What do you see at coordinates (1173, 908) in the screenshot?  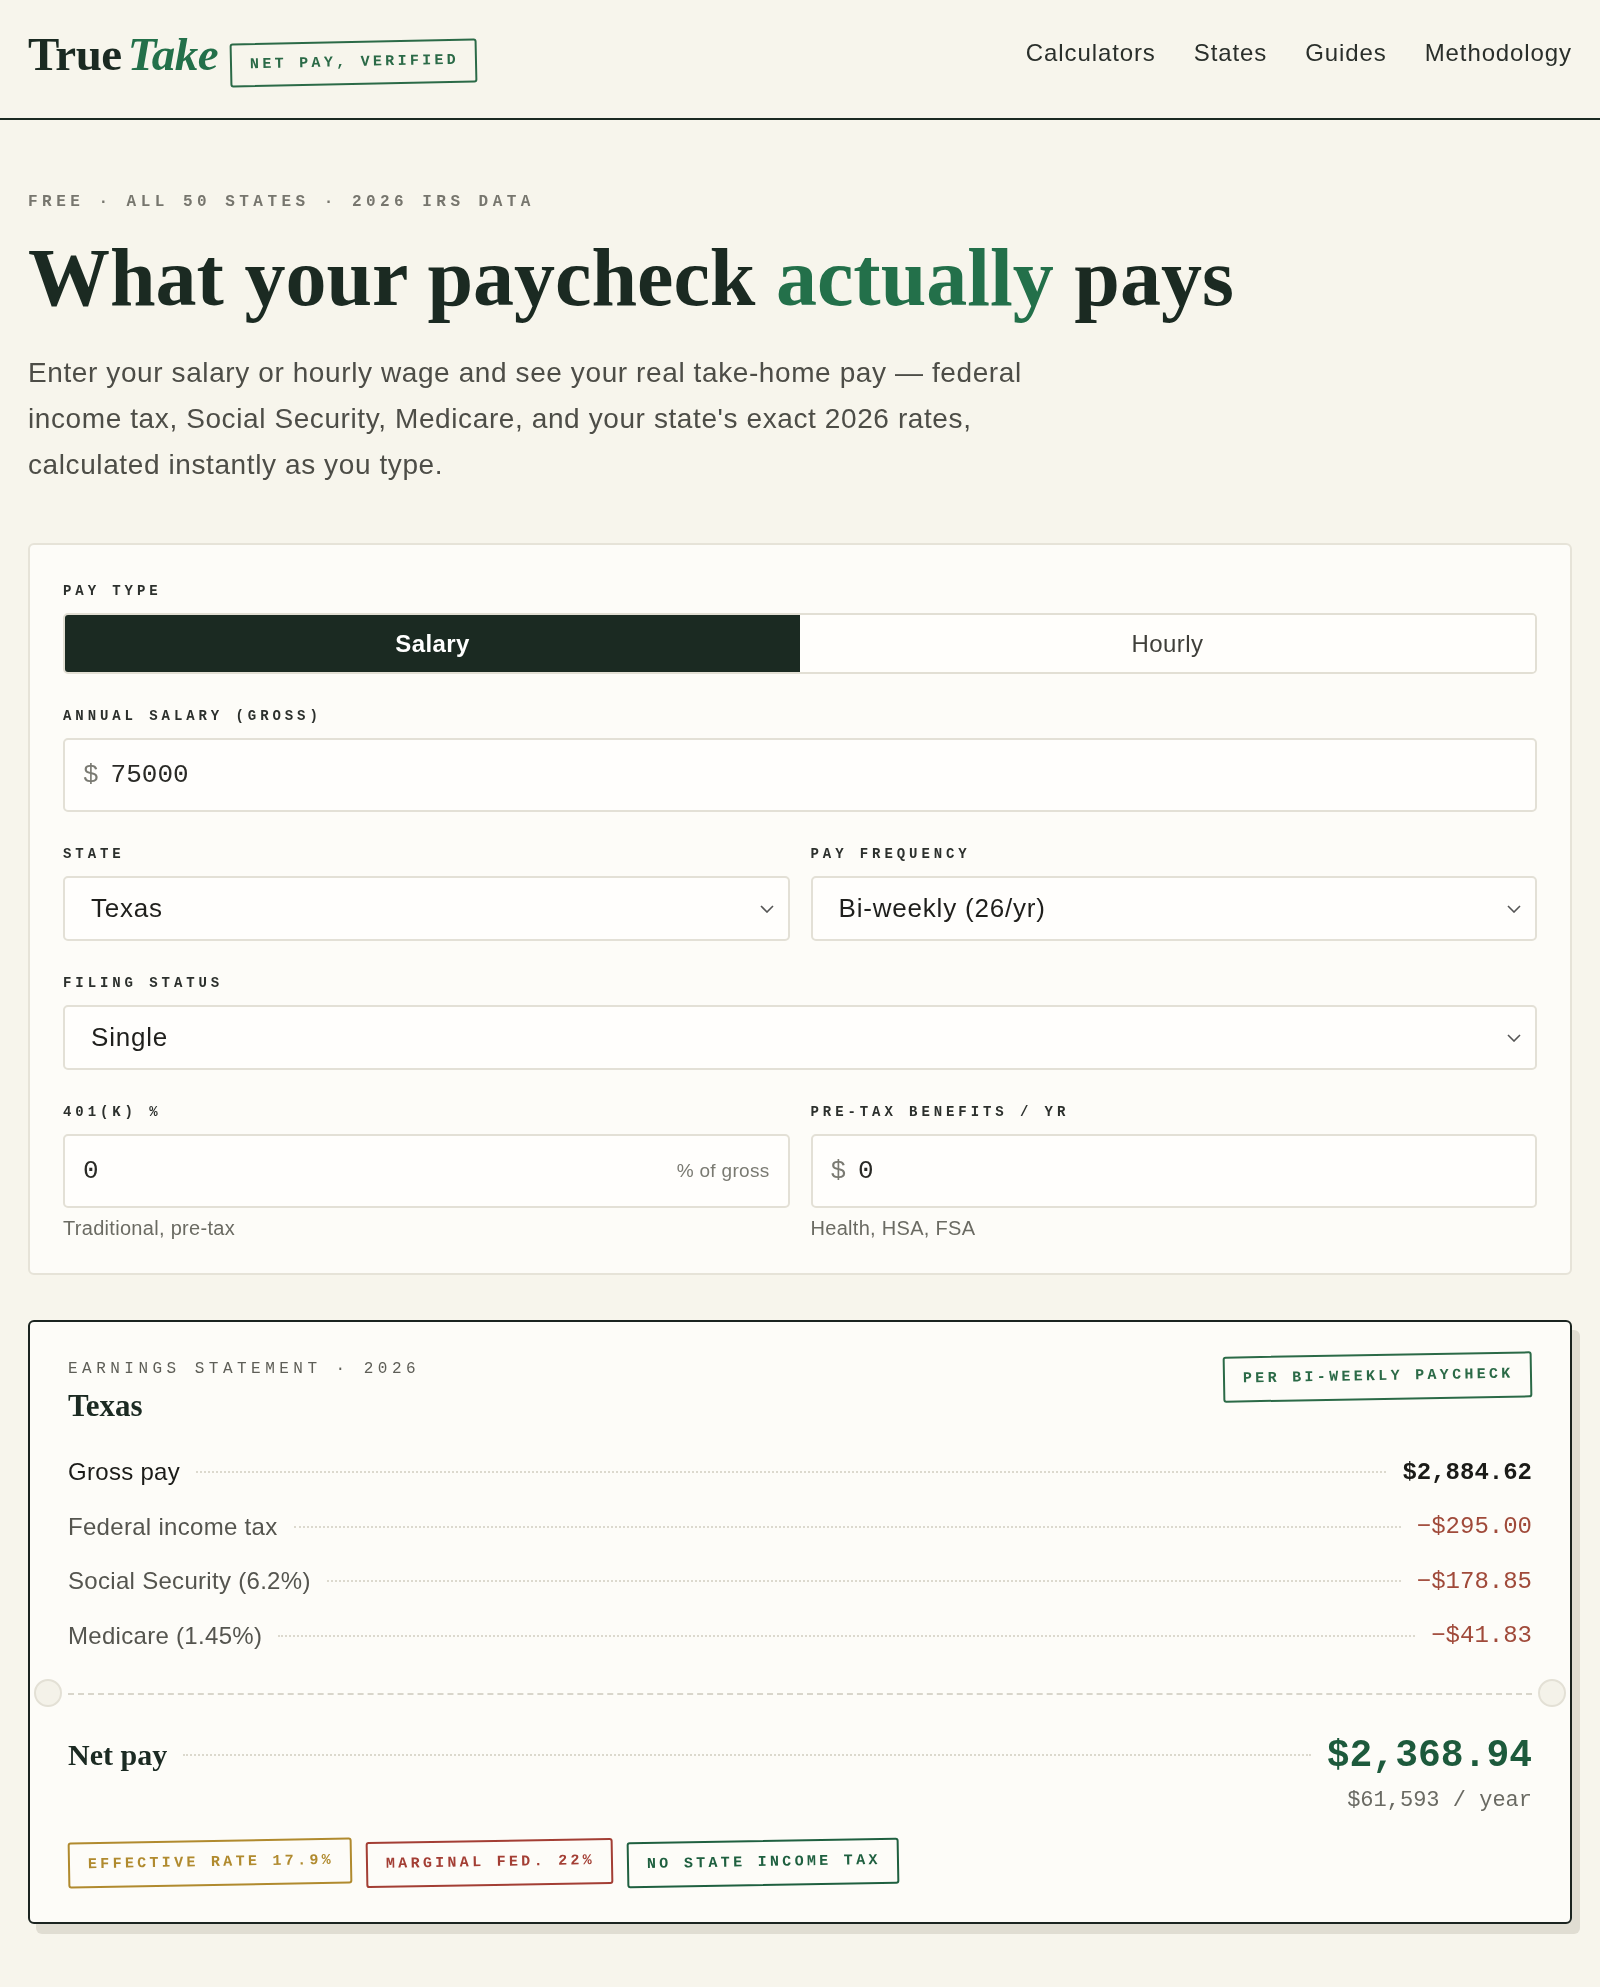 I see `select-dropdown: Bi-weekly (26/yr)` at bounding box center [1173, 908].